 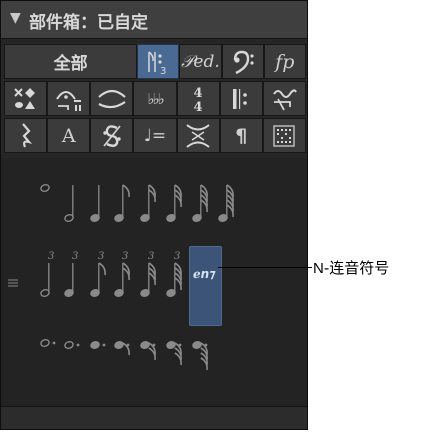 What do you see at coordinates (205, 286) in the screenshot?
I see `selected-tuplet-item` at bounding box center [205, 286].